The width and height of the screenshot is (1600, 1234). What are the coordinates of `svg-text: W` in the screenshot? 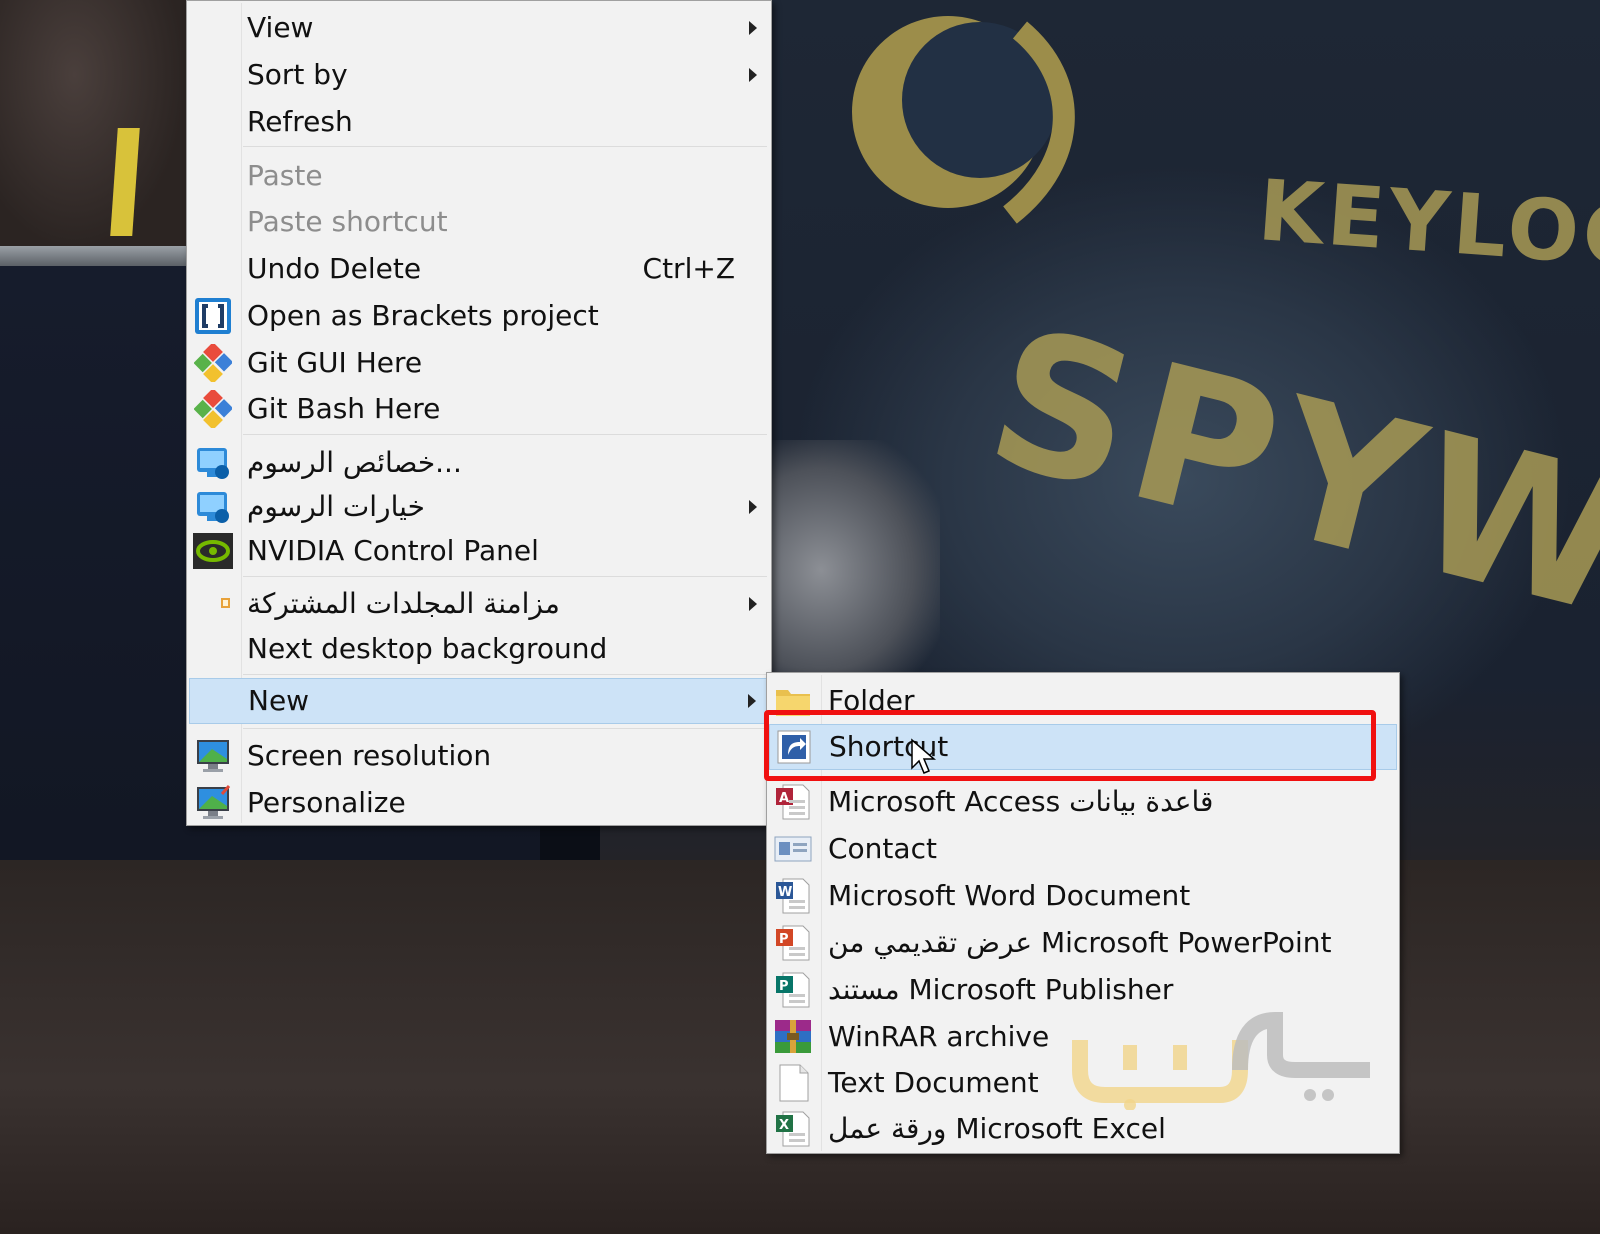 It's located at (785, 892).